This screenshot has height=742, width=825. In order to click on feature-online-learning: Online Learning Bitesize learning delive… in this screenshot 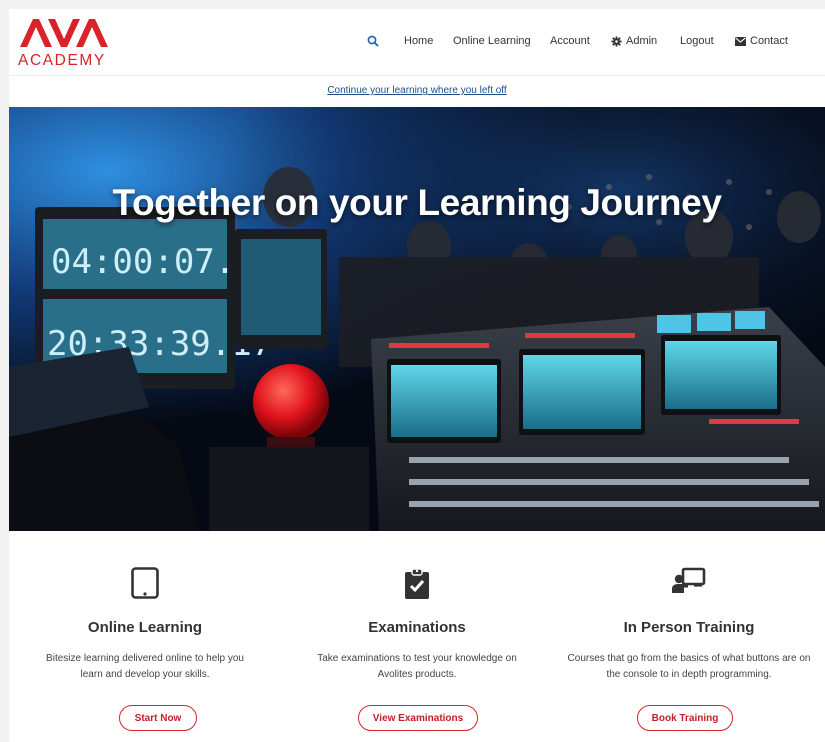, I will do `click(145, 636)`.